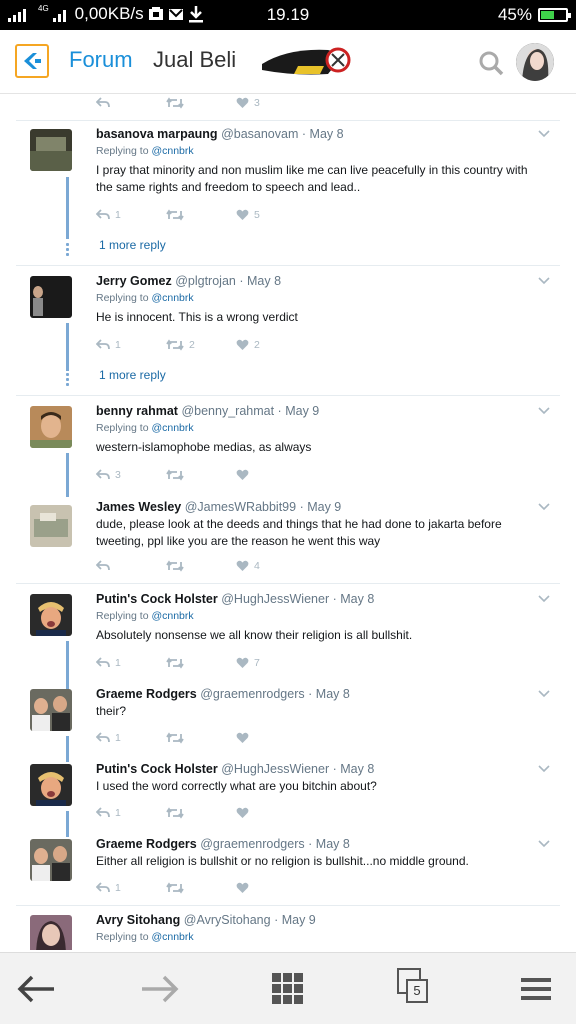 The height and width of the screenshot is (1024, 576). Describe the element at coordinates (227, 920) in the screenshot. I see `author-handle: @AvrySitohang` at that location.